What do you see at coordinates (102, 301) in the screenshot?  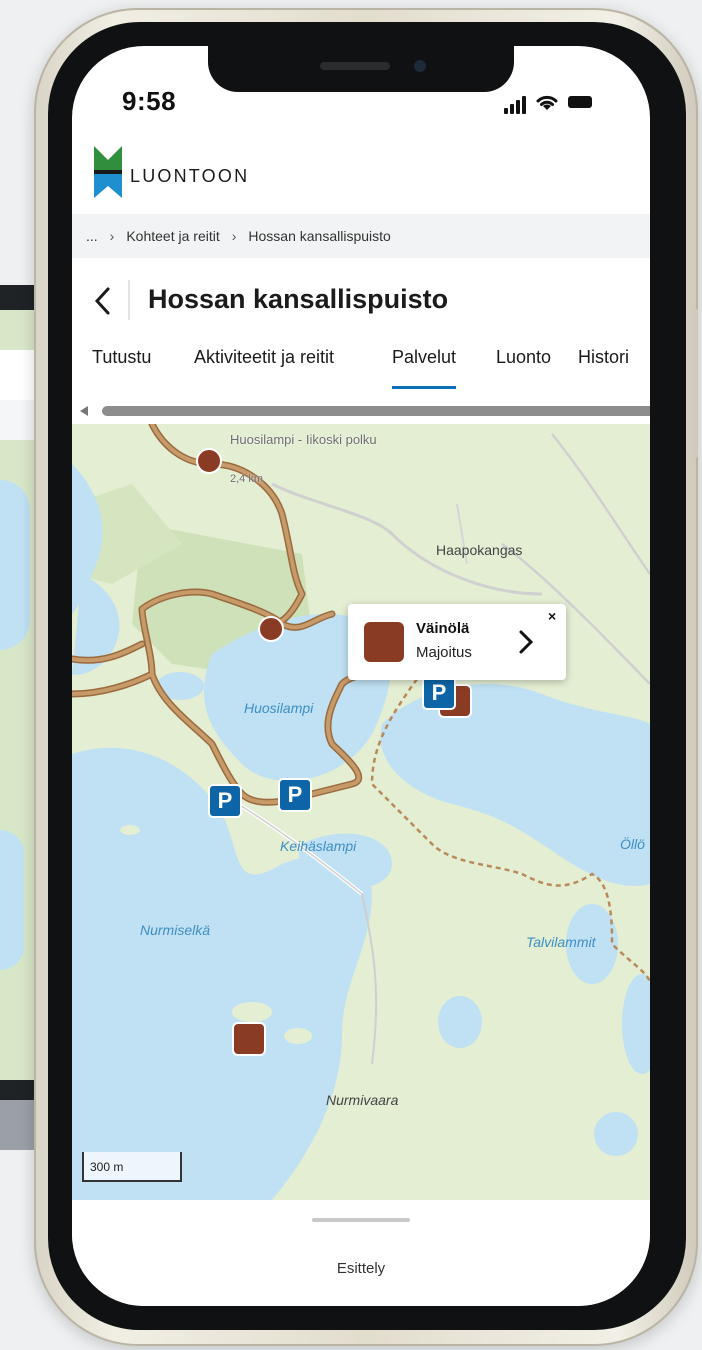 I see `back-arrow-icon` at bounding box center [102, 301].